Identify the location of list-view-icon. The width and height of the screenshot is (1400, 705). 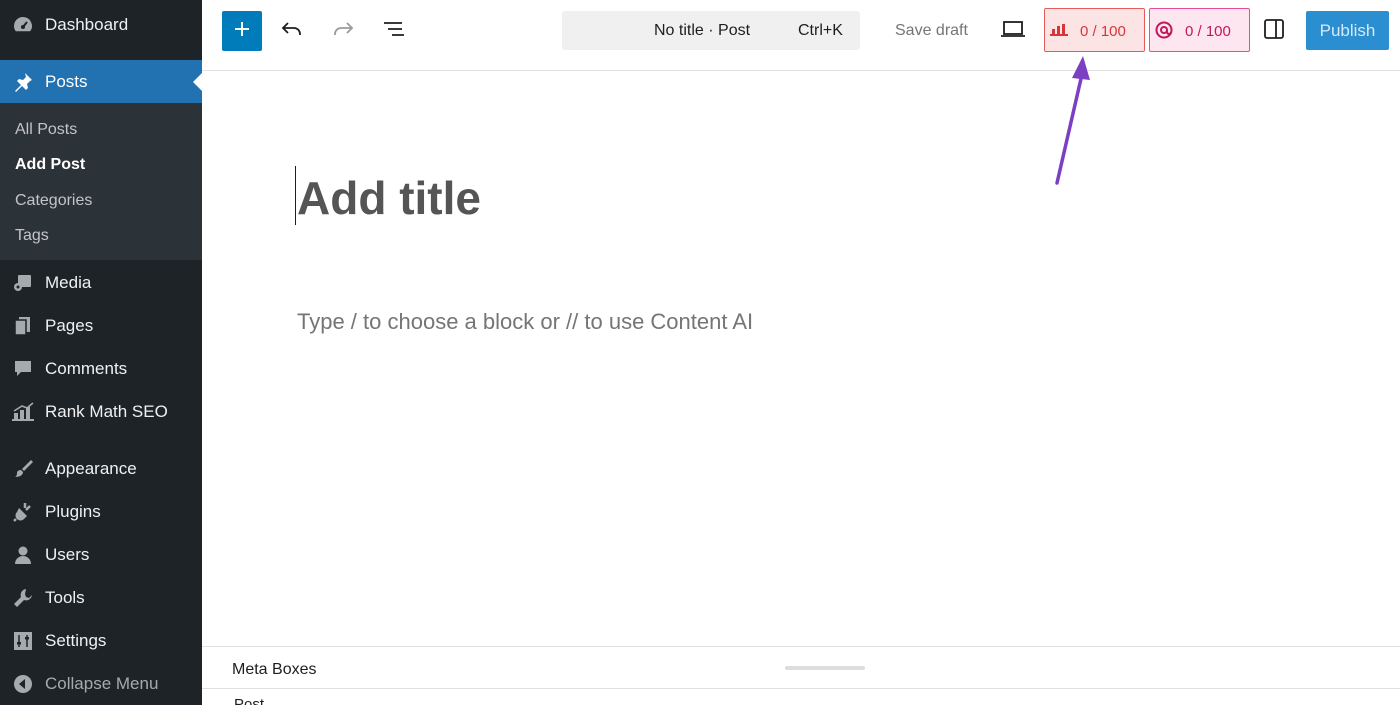
(394, 31).